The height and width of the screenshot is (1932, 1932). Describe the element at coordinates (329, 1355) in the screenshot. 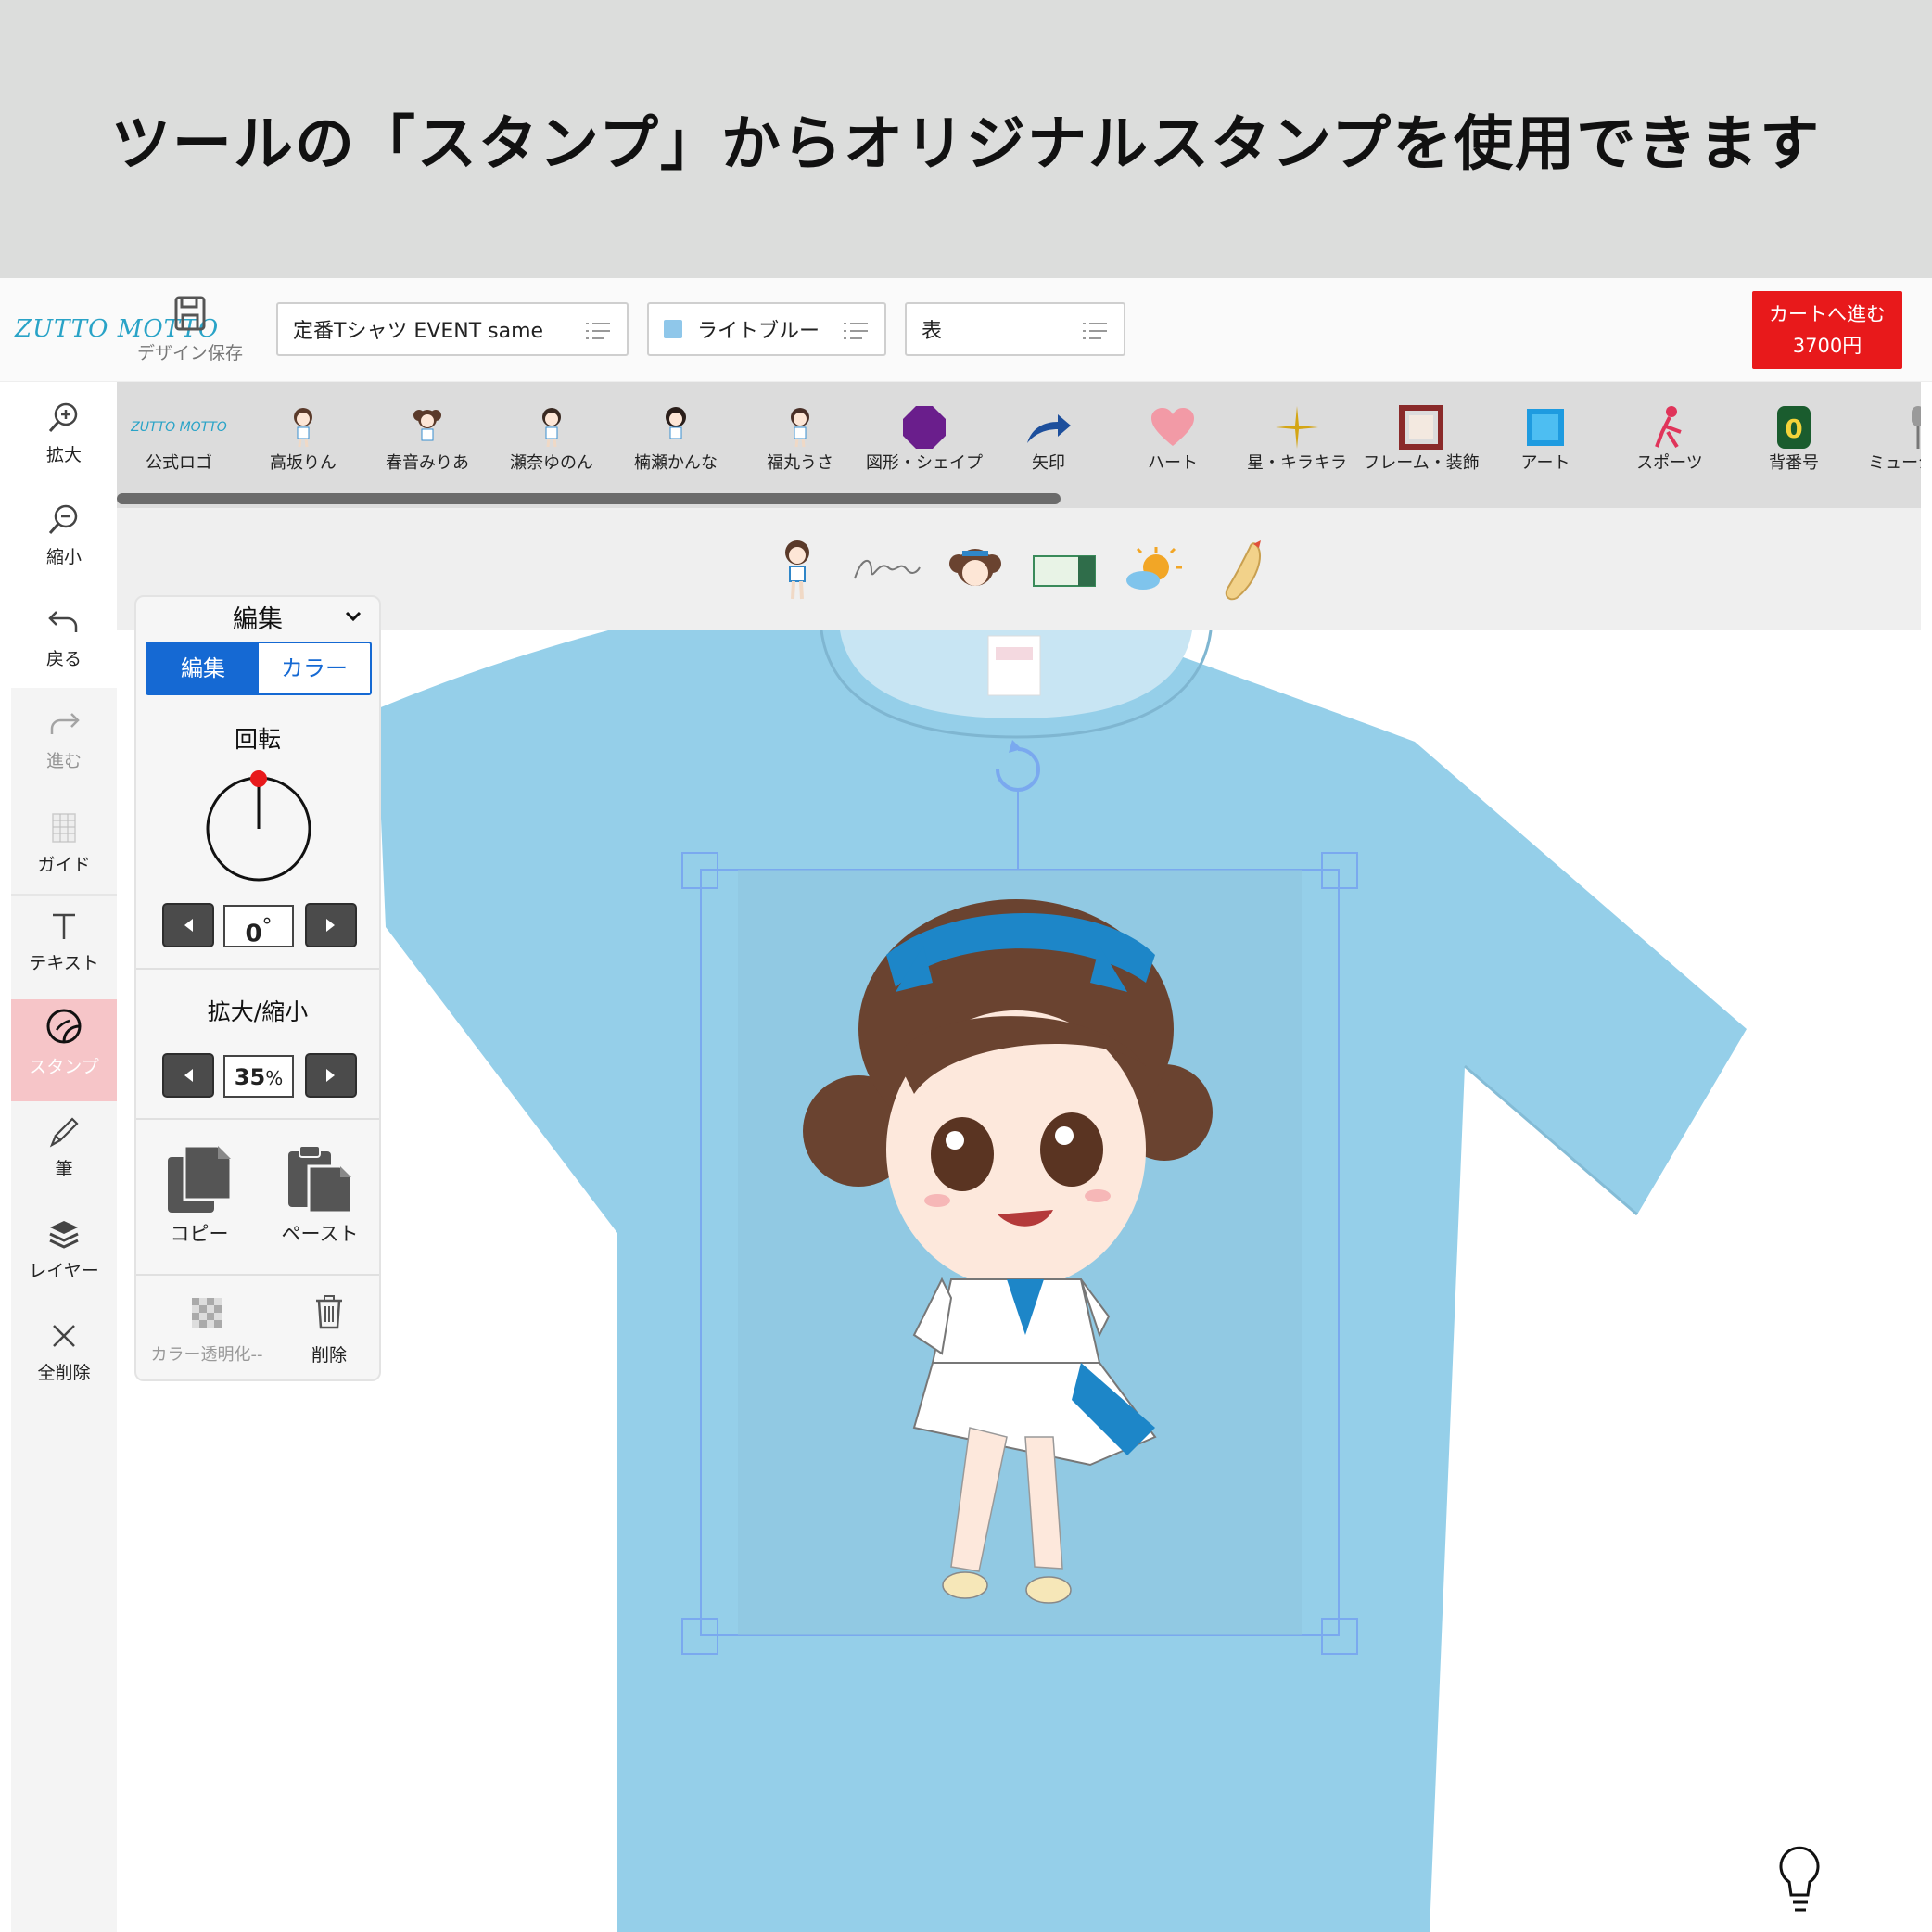

I see `delete-label: 削除` at that location.